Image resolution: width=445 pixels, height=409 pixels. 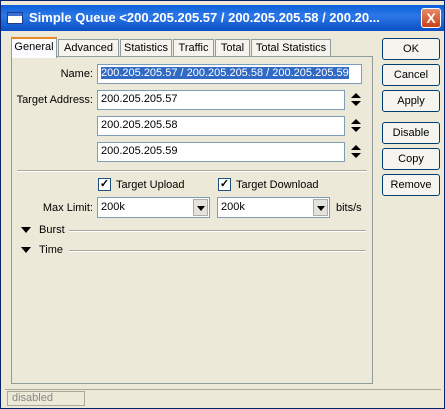 What do you see at coordinates (88, 48) in the screenshot?
I see `tab-advanced: Advanced` at bounding box center [88, 48].